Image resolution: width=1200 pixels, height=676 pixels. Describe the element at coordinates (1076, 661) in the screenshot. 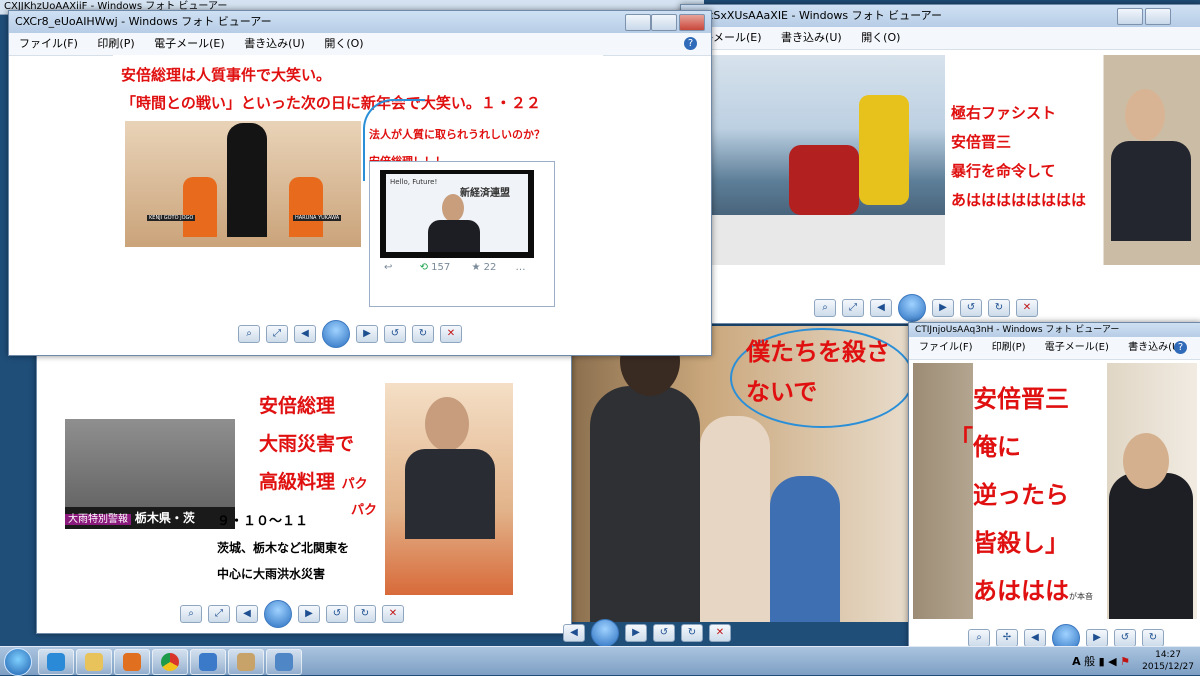

I see `tray-ime-a: A` at that location.